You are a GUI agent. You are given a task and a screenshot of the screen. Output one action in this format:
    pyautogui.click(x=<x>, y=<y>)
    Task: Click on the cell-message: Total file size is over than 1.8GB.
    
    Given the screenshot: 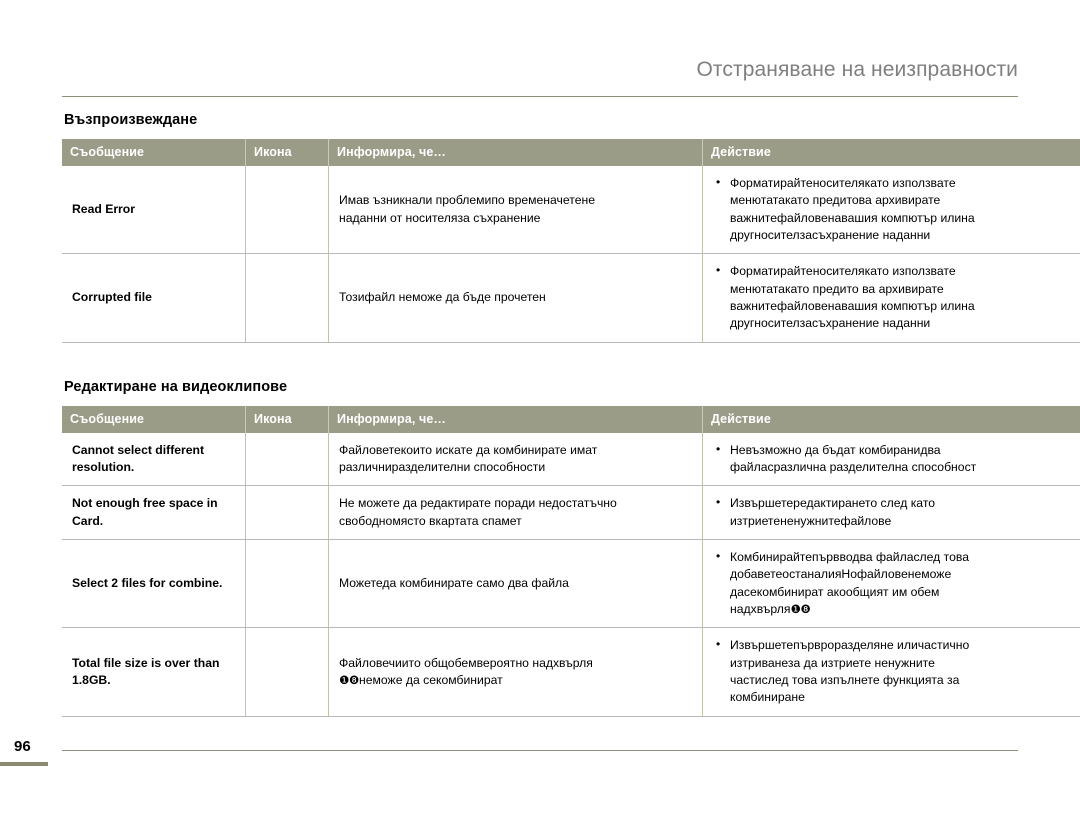 What is the action you would take?
    pyautogui.click(x=154, y=672)
    